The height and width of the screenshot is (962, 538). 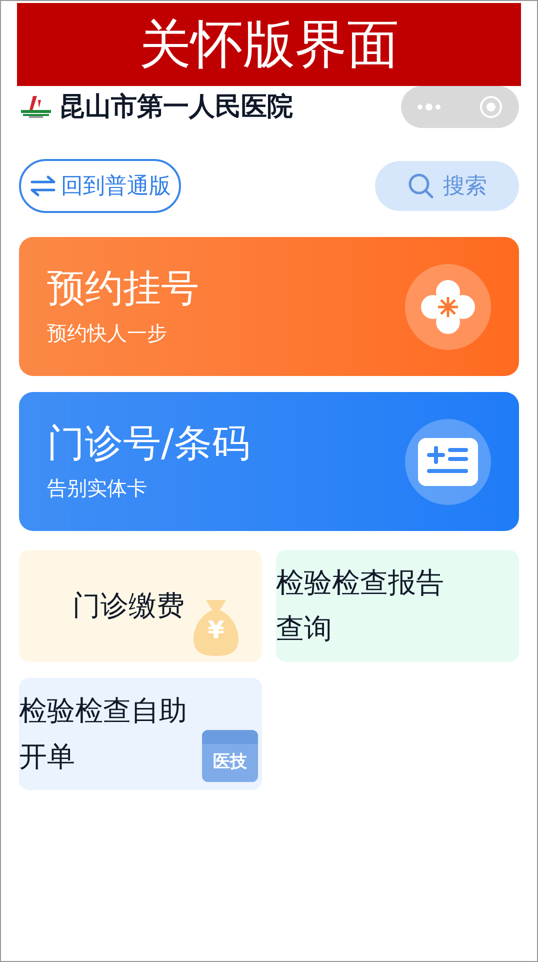 I want to click on hospital-name: 昆山市第一人民医院, so click(x=176, y=107).